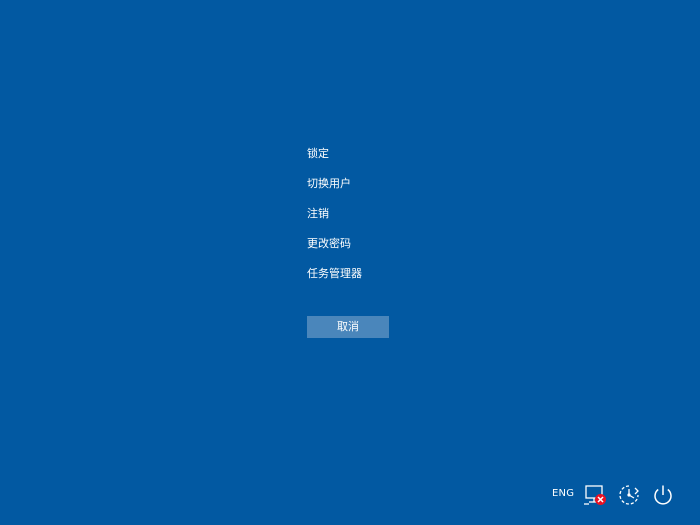 This screenshot has height=525, width=700. I want to click on menu-item-switch-user: 切换用户, so click(334, 189).